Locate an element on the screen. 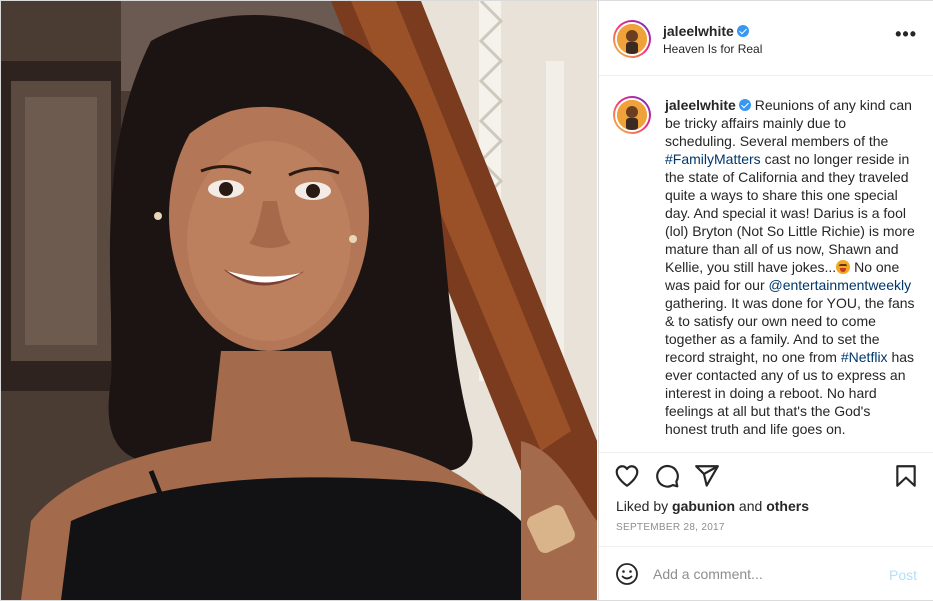  liked-by-user: gabunion is located at coordinates (703, 506).